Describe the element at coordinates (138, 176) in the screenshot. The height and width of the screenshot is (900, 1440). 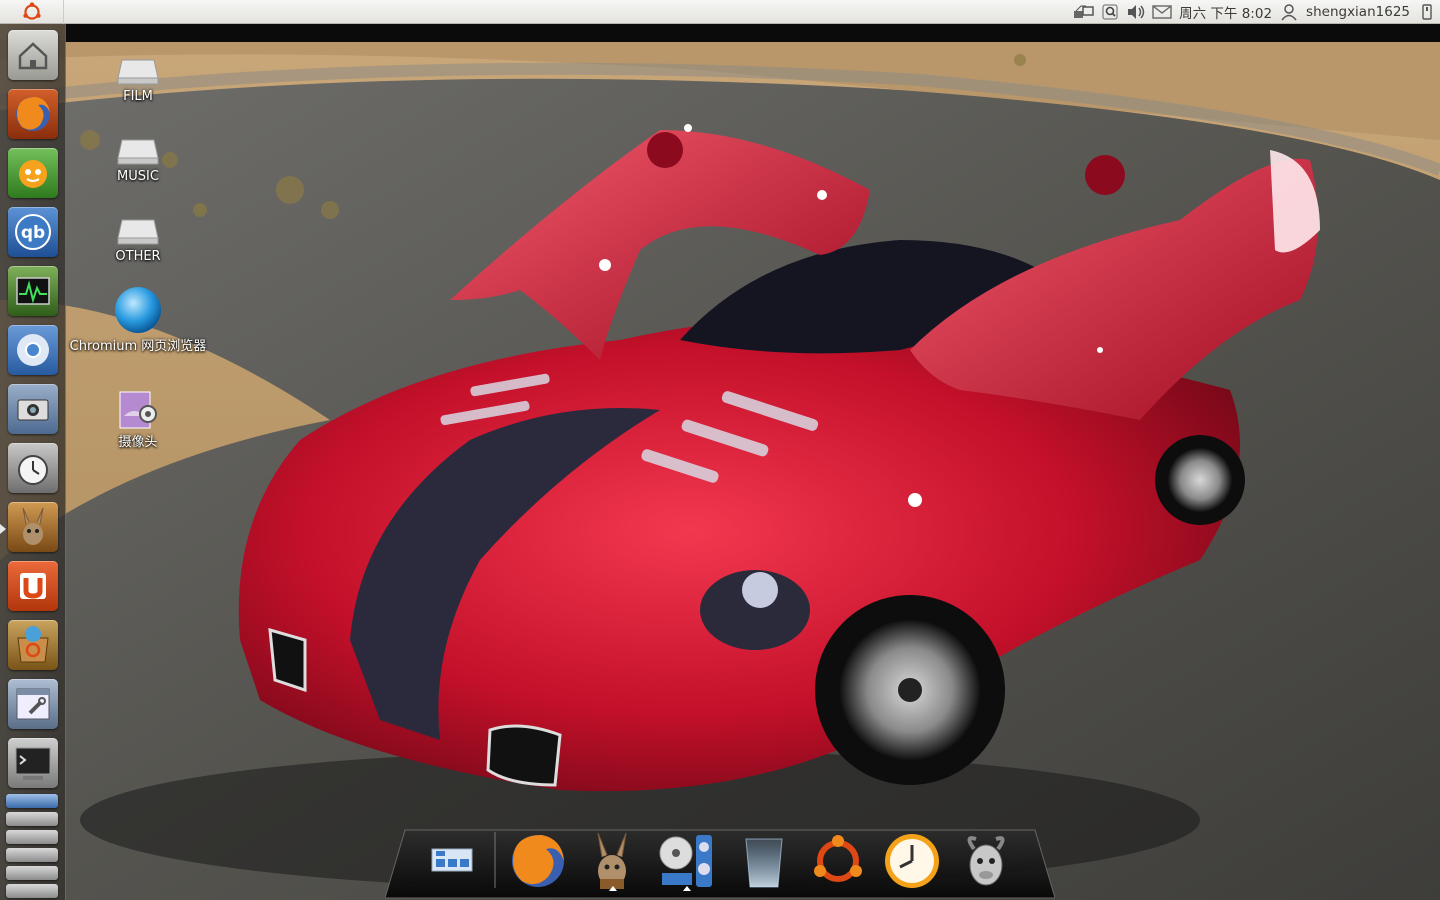
I see `desktop-icon-label: MUSIC` at that location.